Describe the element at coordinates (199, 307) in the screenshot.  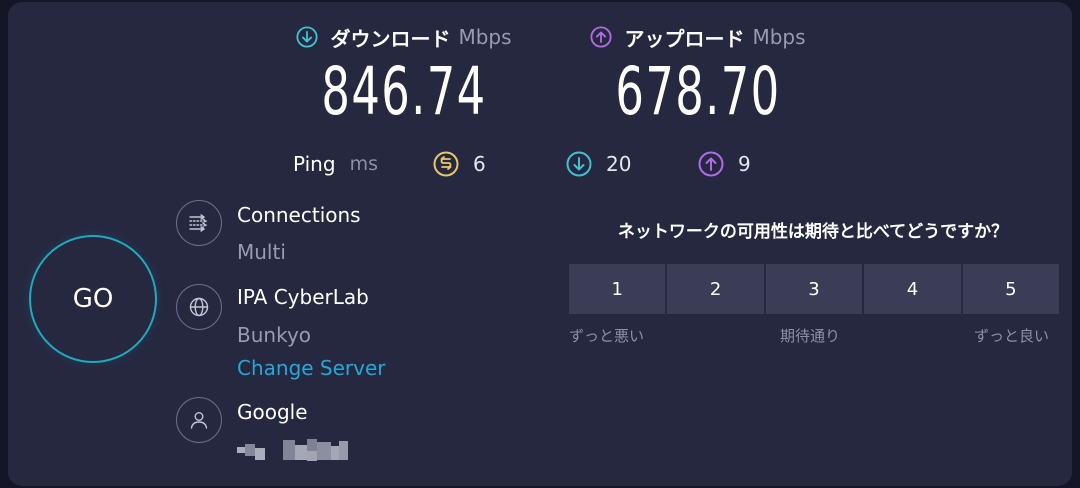
I see `globe-icon` at that location.